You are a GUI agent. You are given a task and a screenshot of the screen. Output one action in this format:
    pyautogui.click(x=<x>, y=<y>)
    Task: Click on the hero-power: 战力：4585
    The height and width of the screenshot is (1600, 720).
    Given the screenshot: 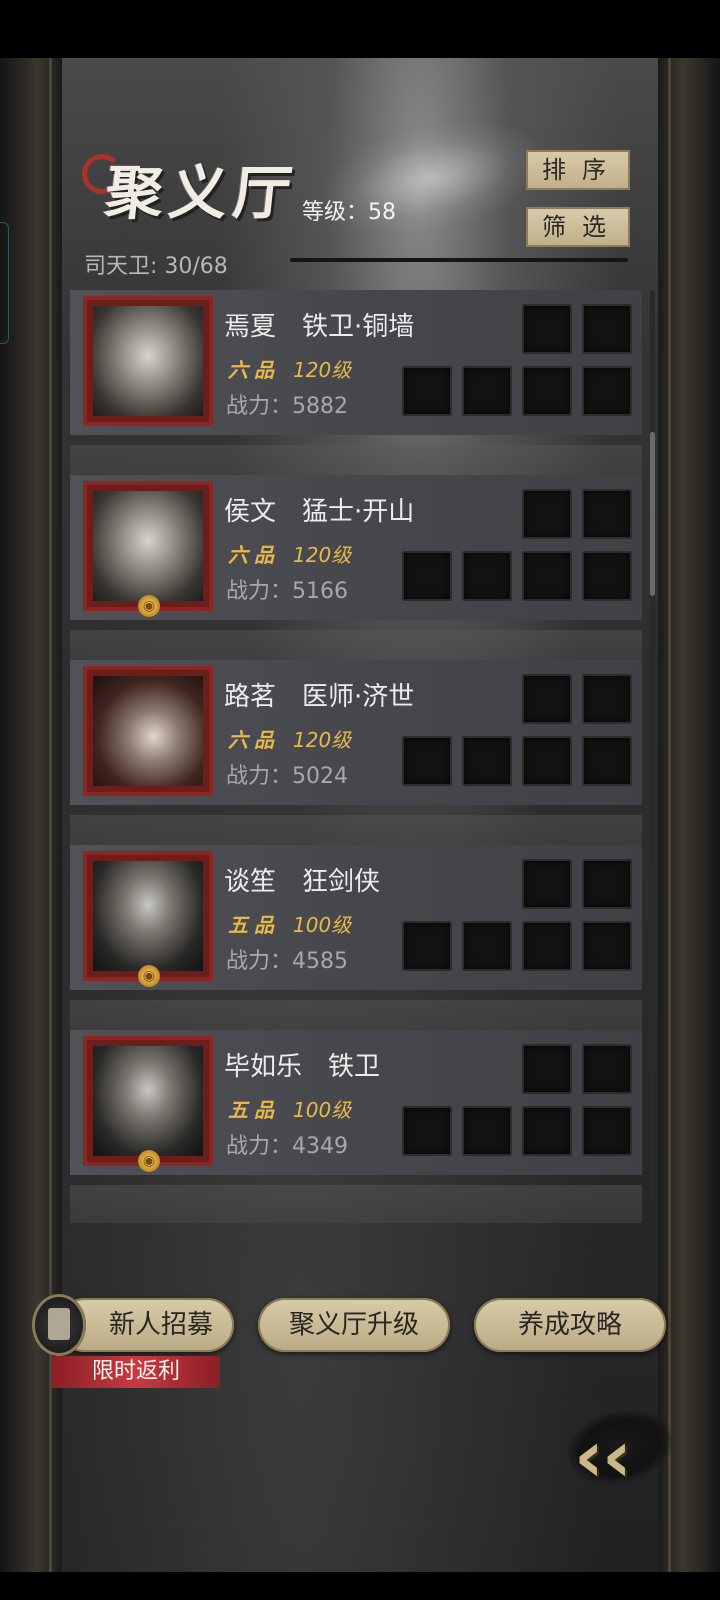 What is the action you would take?
    pyautogui.click(x=287, y=961)
    